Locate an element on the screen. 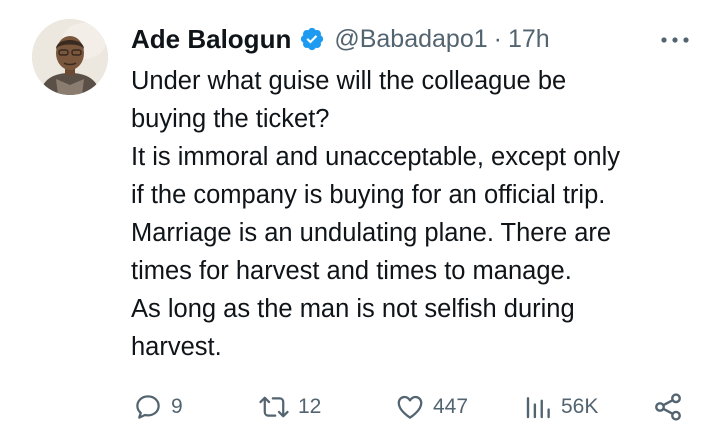  author-name: Ade Balogun is located at coordinates (211, 39).